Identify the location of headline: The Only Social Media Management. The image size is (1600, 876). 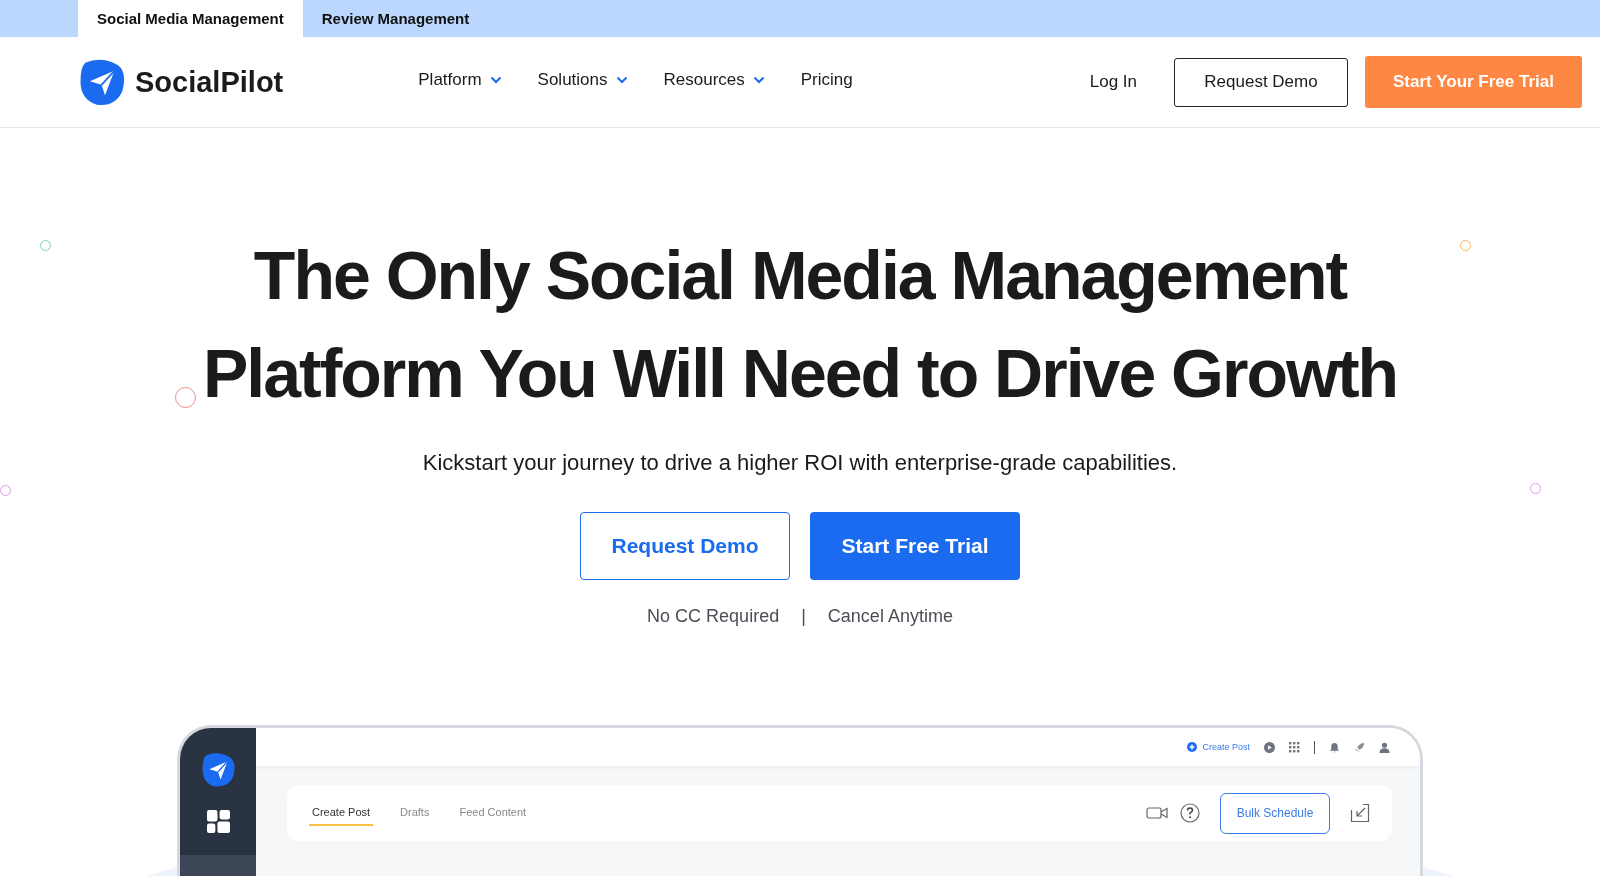
(800, 275).